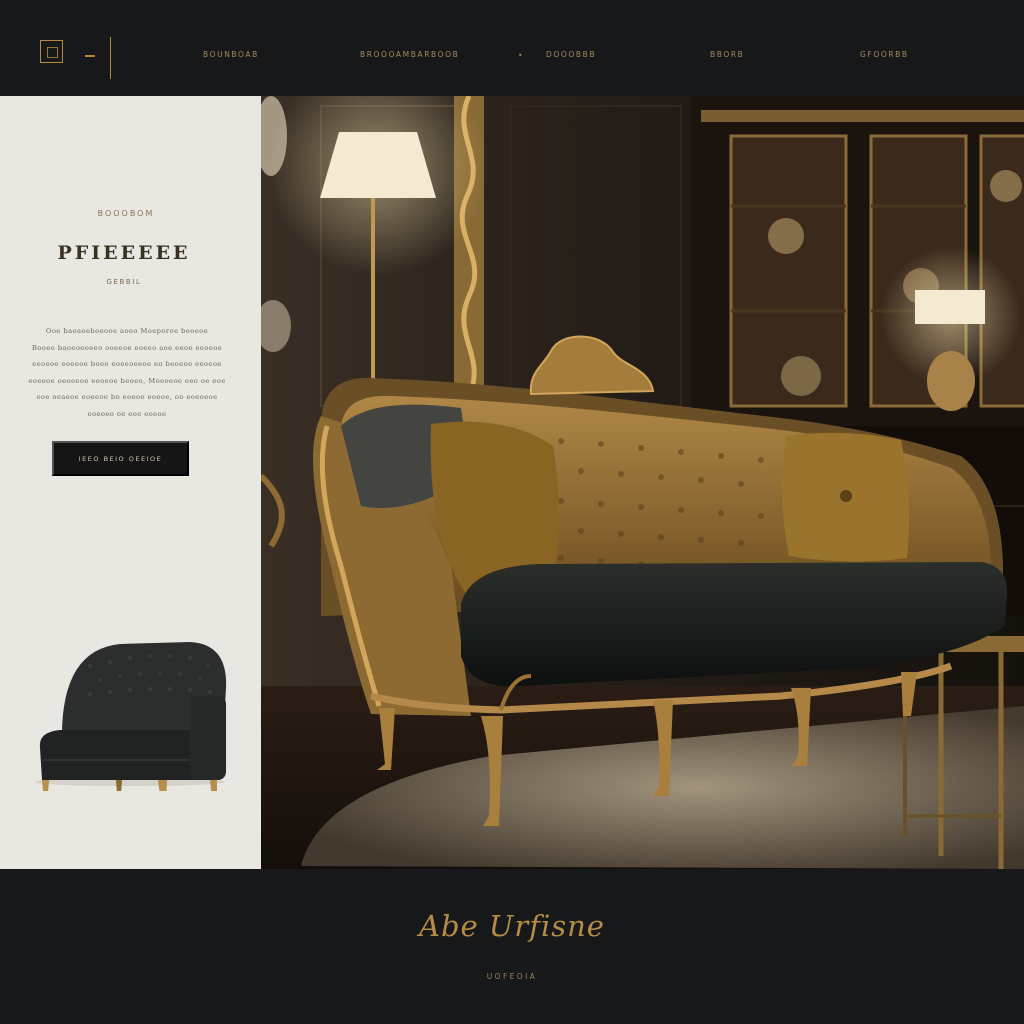 Image resolution: width=1024 pixels, height=1024 pixels. Describe the element at coordinates (120, 458) in the screenshot. I see `shop-now-button: IEEO BEIO OEEIOE` at that location.